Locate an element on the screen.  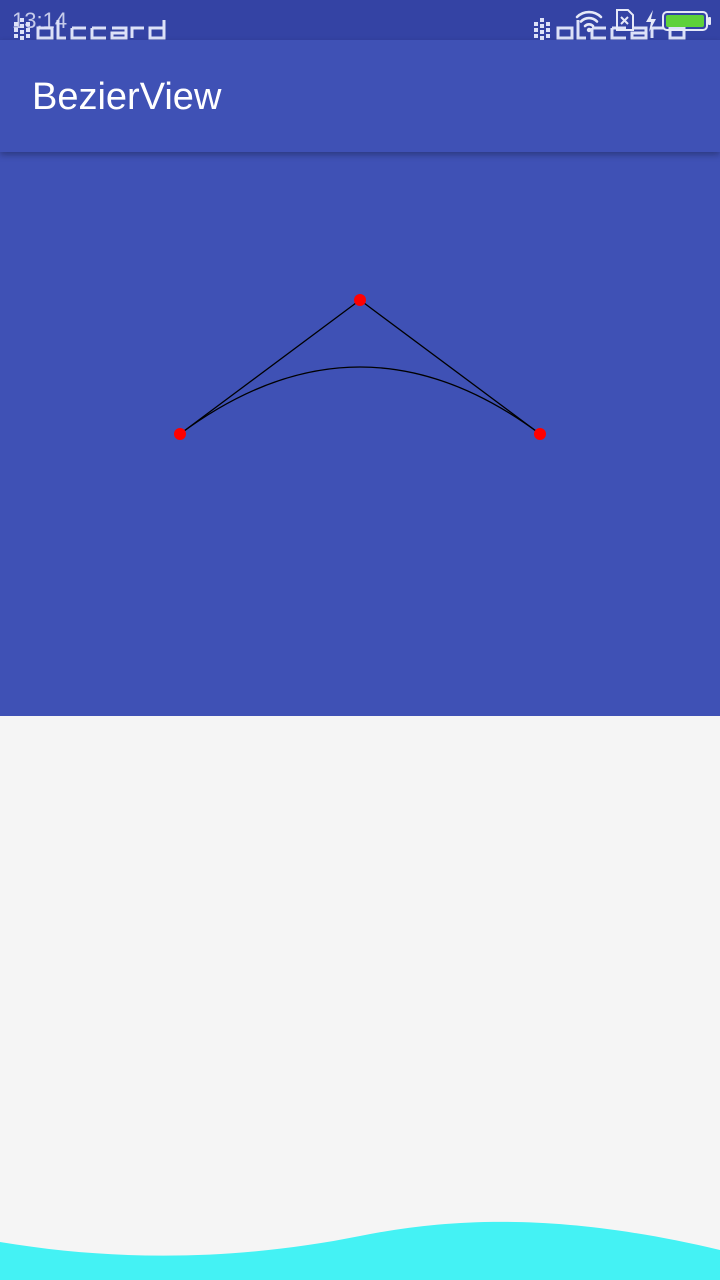
wave-view is located at coordinates (360, 1250).